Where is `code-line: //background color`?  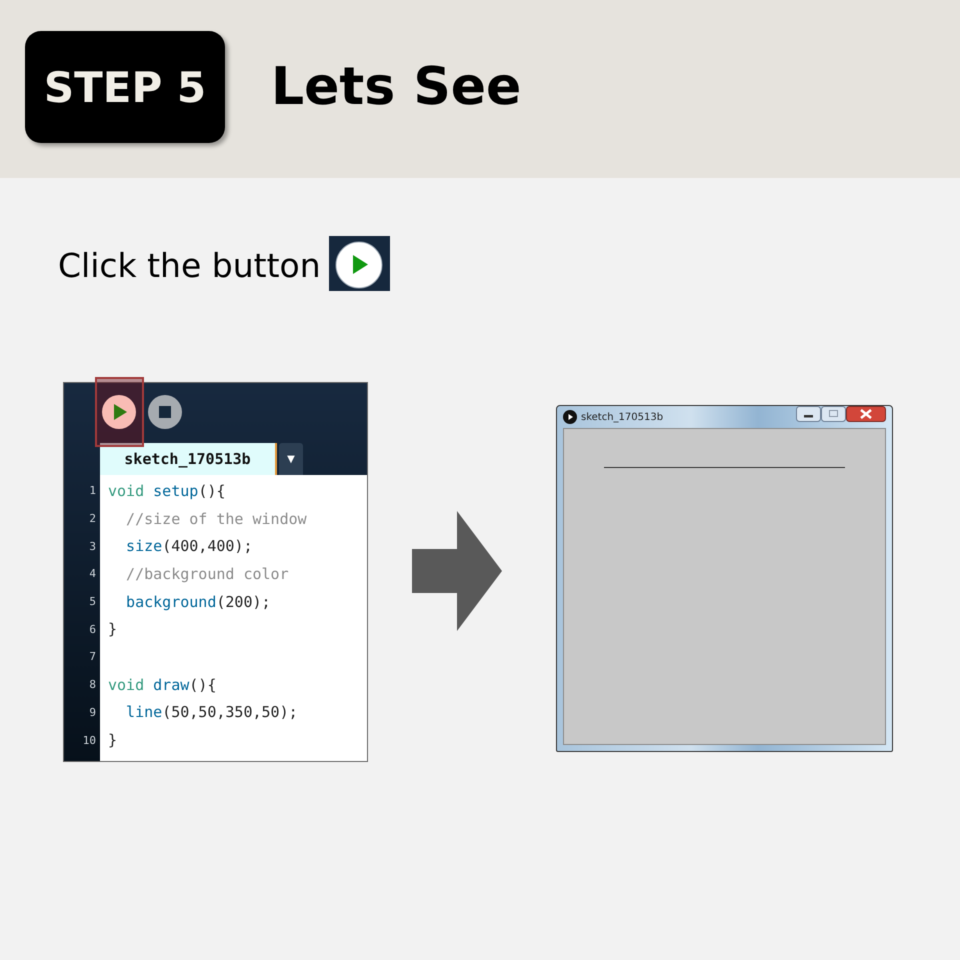
code-line: //background color is located at coordinates (207, 573).